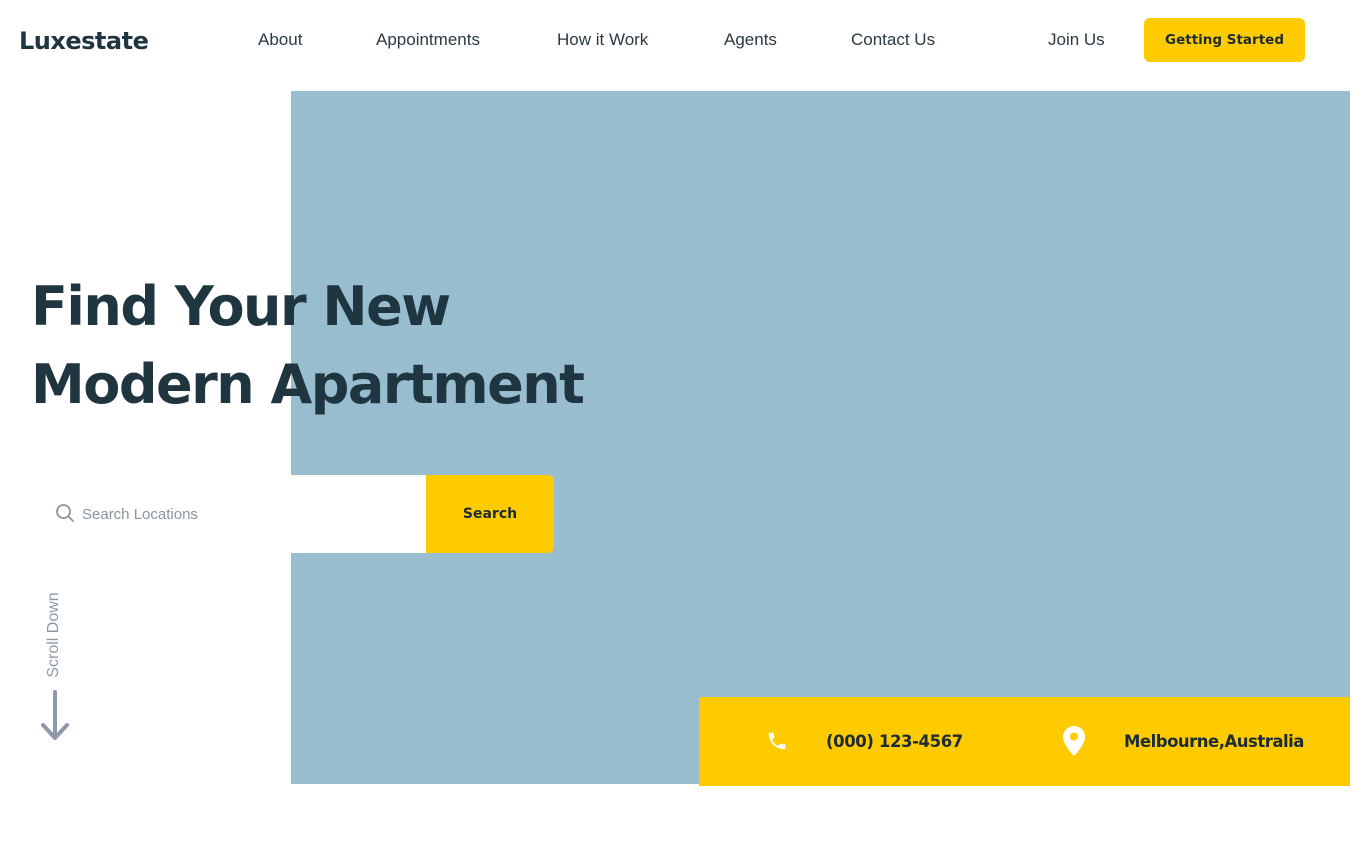  What do you see at coordinates (65, 513) in the screenshot?
I see `search-icon` at bounding box center [65, 513].